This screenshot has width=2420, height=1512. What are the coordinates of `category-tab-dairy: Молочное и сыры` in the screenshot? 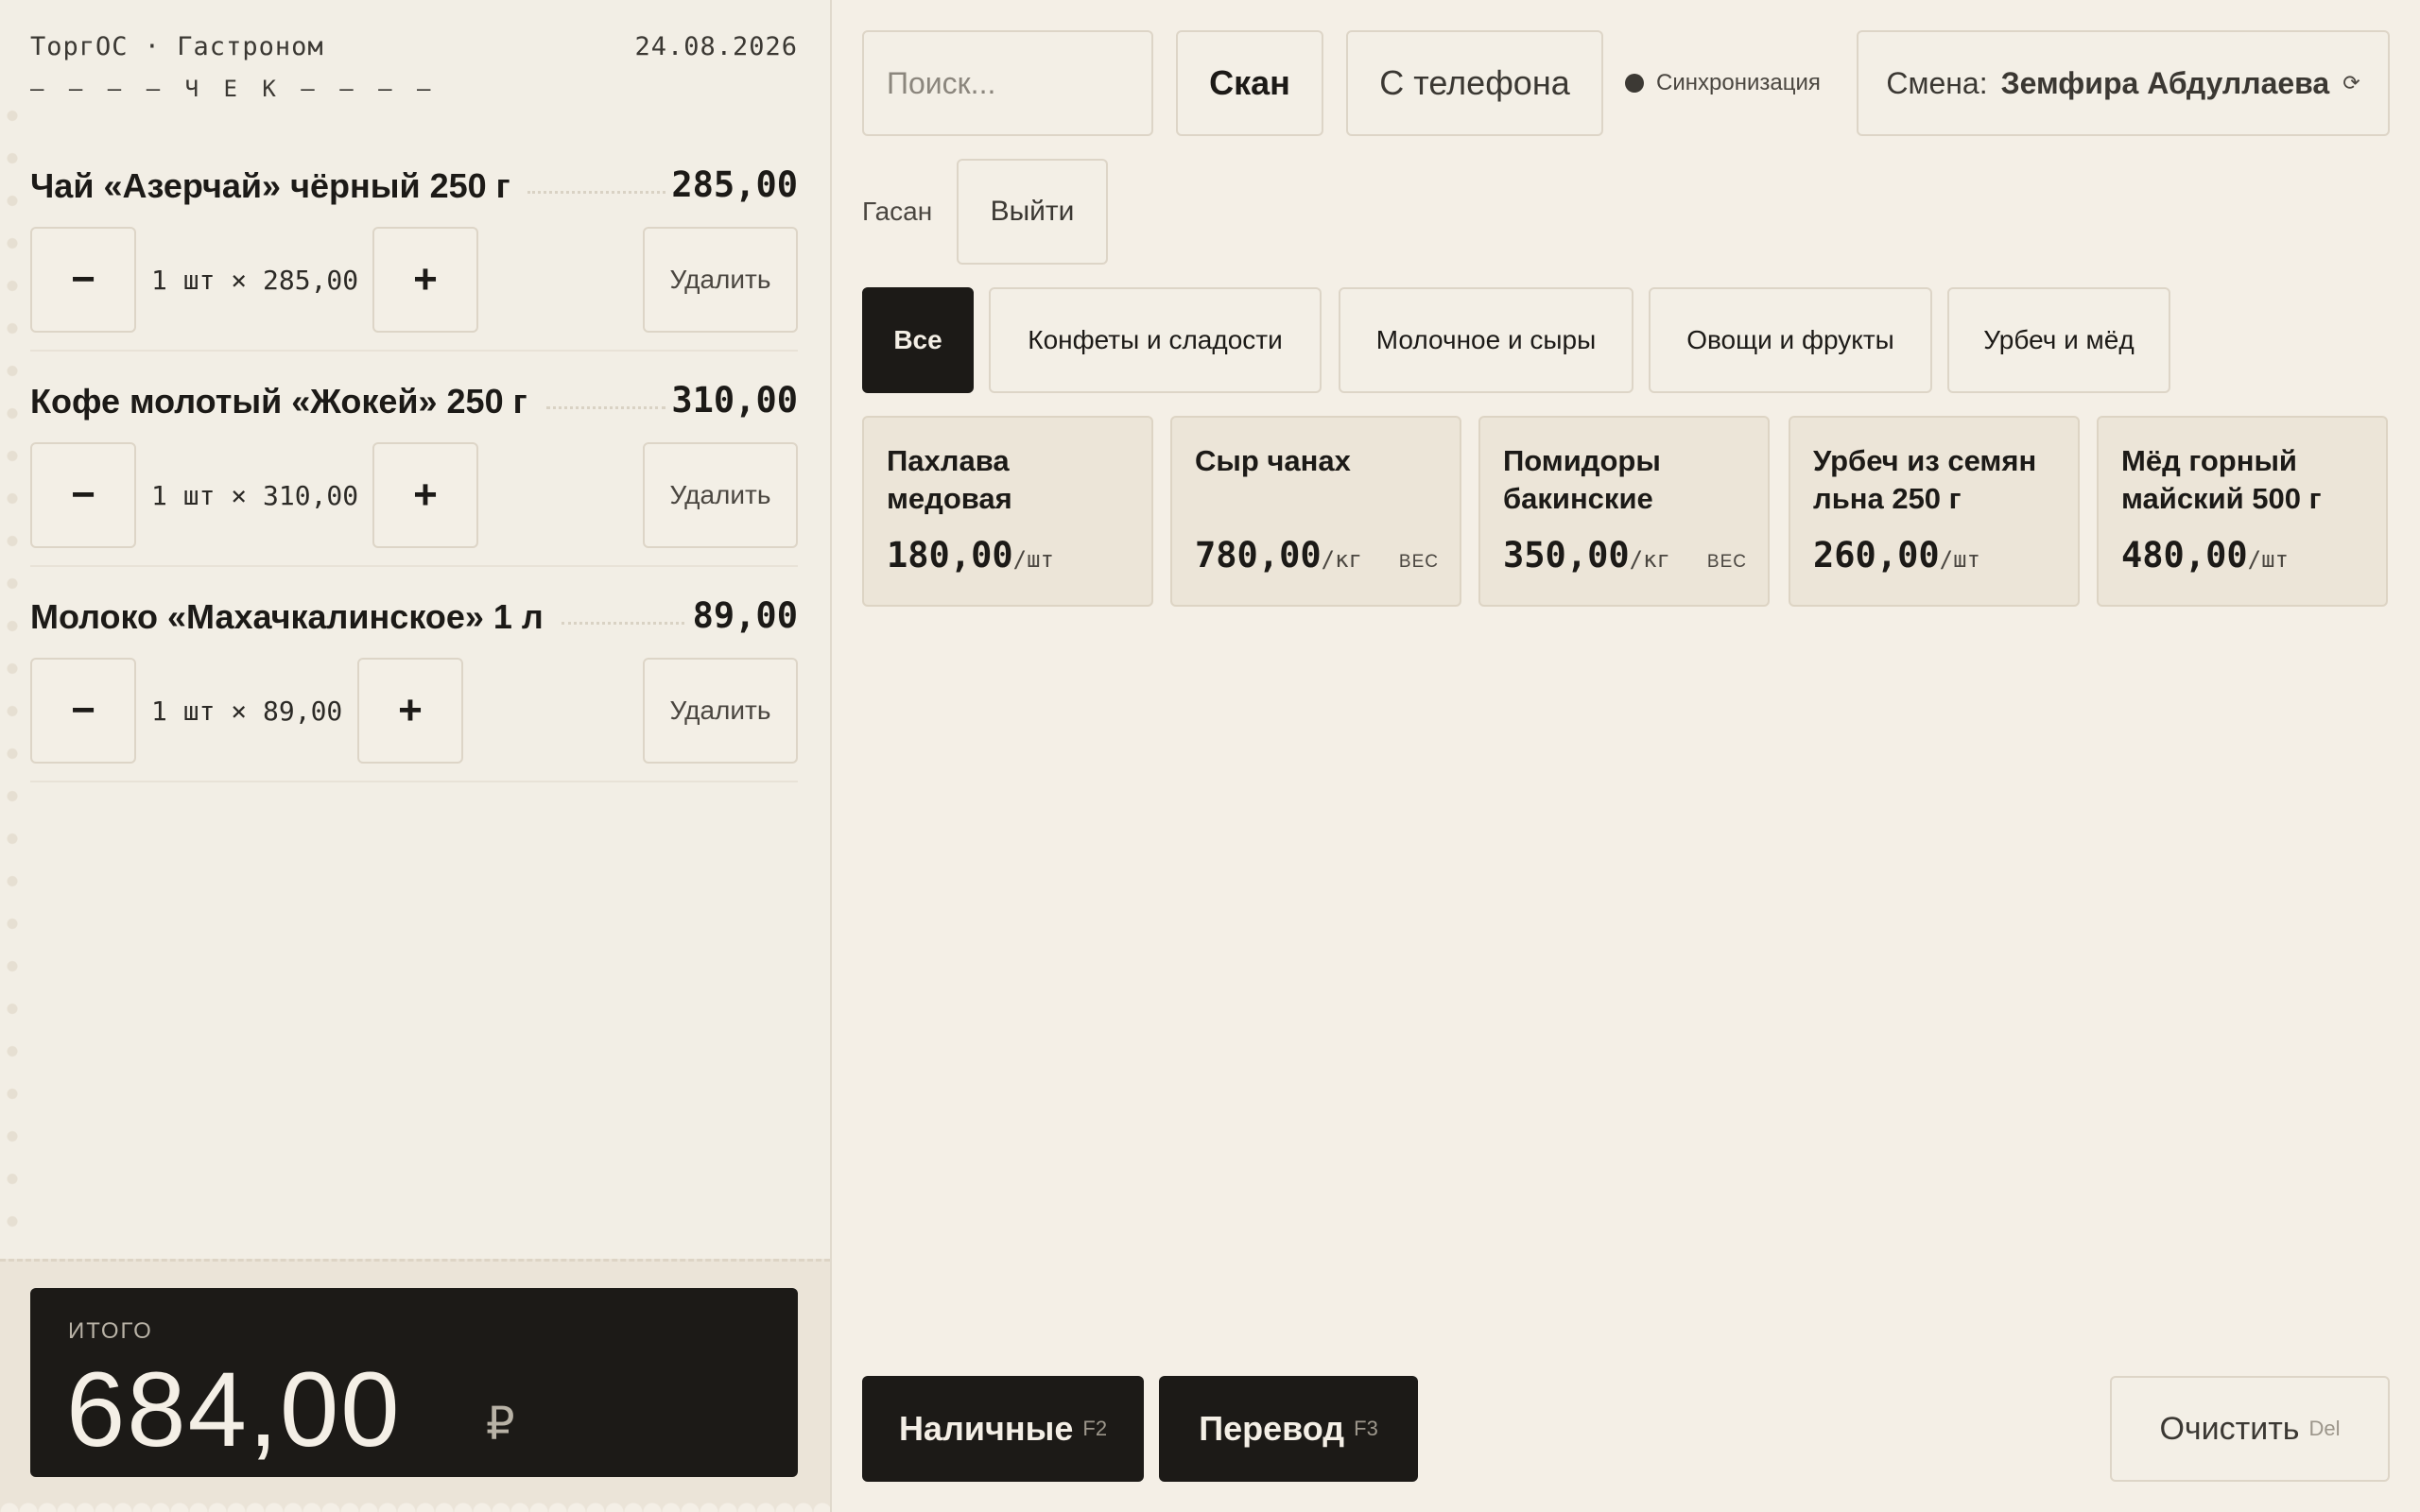 It's located at (1487, 340).